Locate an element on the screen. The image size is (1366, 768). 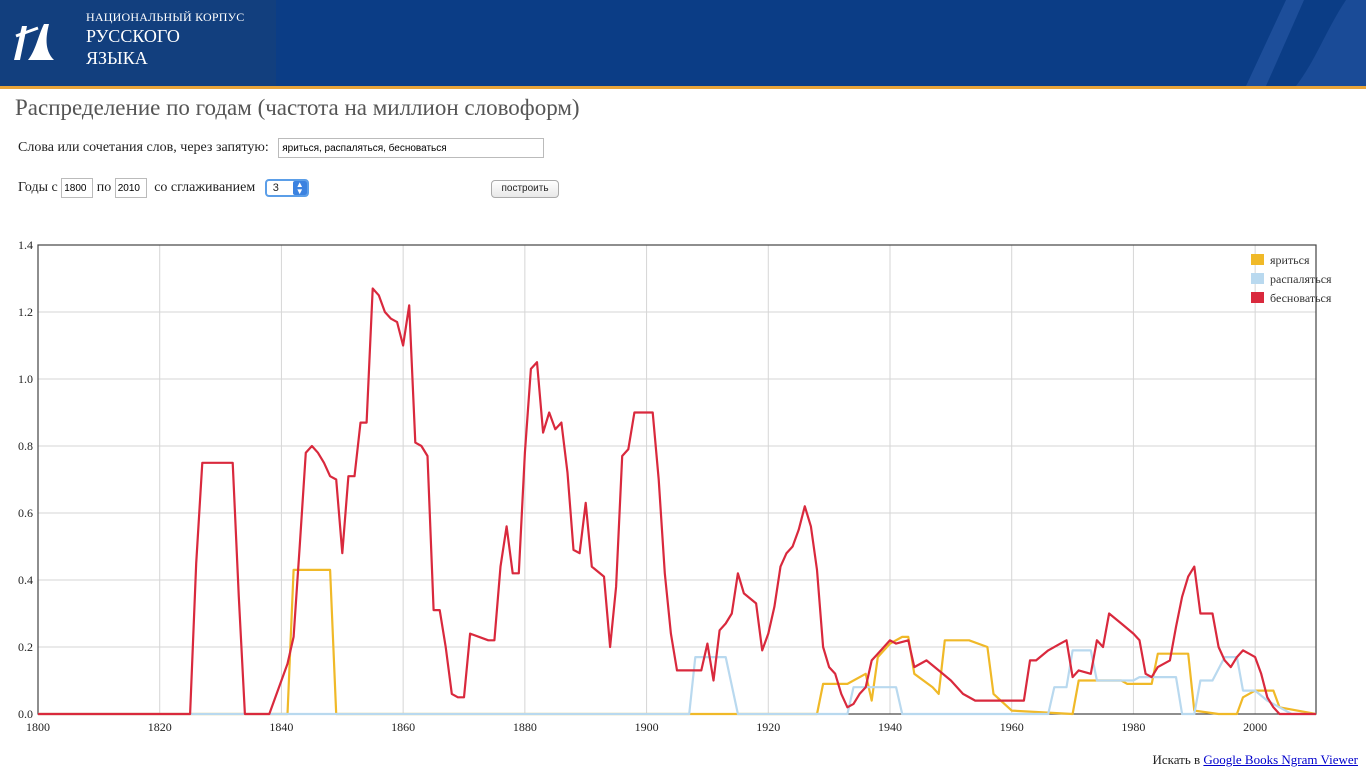
logo-icon is located at coordinates (34, 42).